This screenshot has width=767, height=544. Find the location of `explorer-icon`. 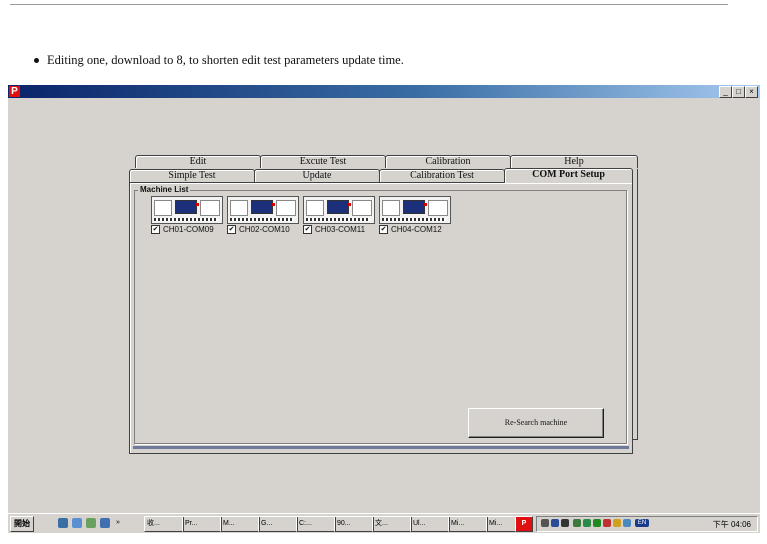

explorer-icon is located at coordinates (91, 523).